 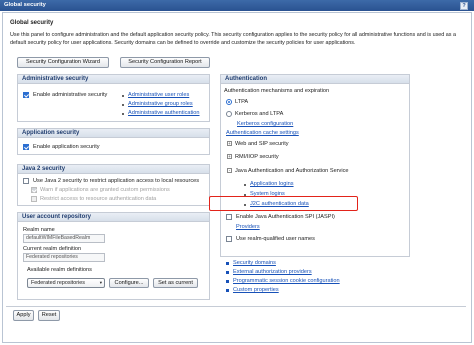 What do you see at coordinates (113, 133) in the screenshot?
I see `panel-title: Application security` at bounding box center [113, 133].